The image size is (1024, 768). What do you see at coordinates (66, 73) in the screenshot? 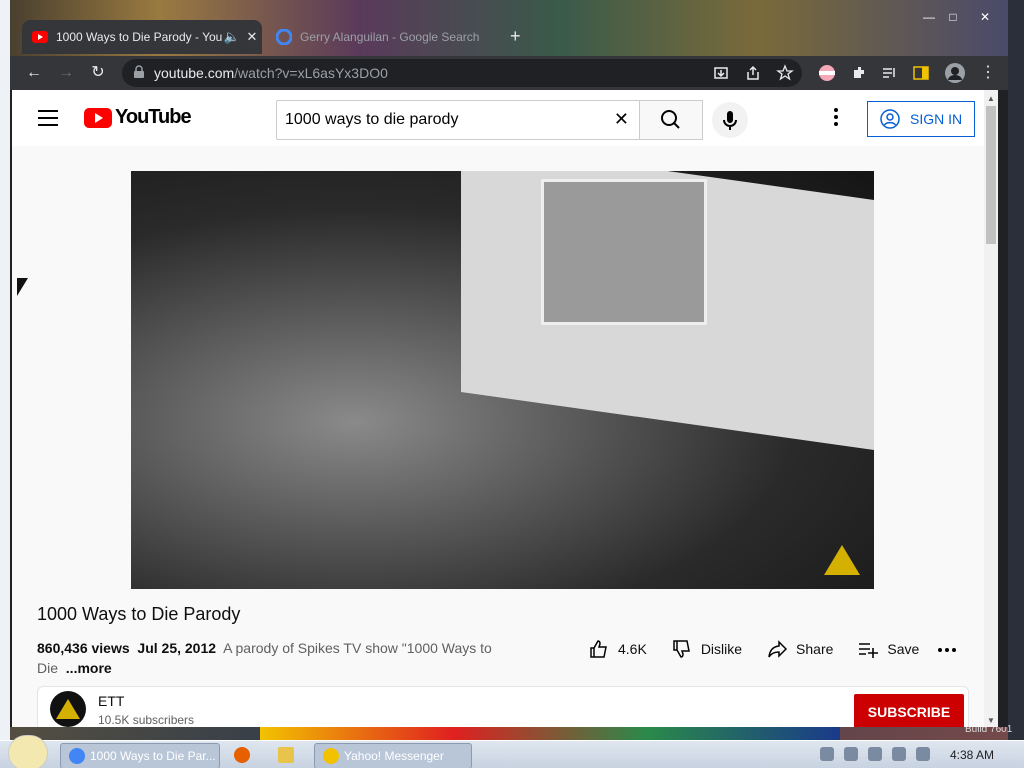
I see `forward-icon: →` at bounding box center [66, 73].